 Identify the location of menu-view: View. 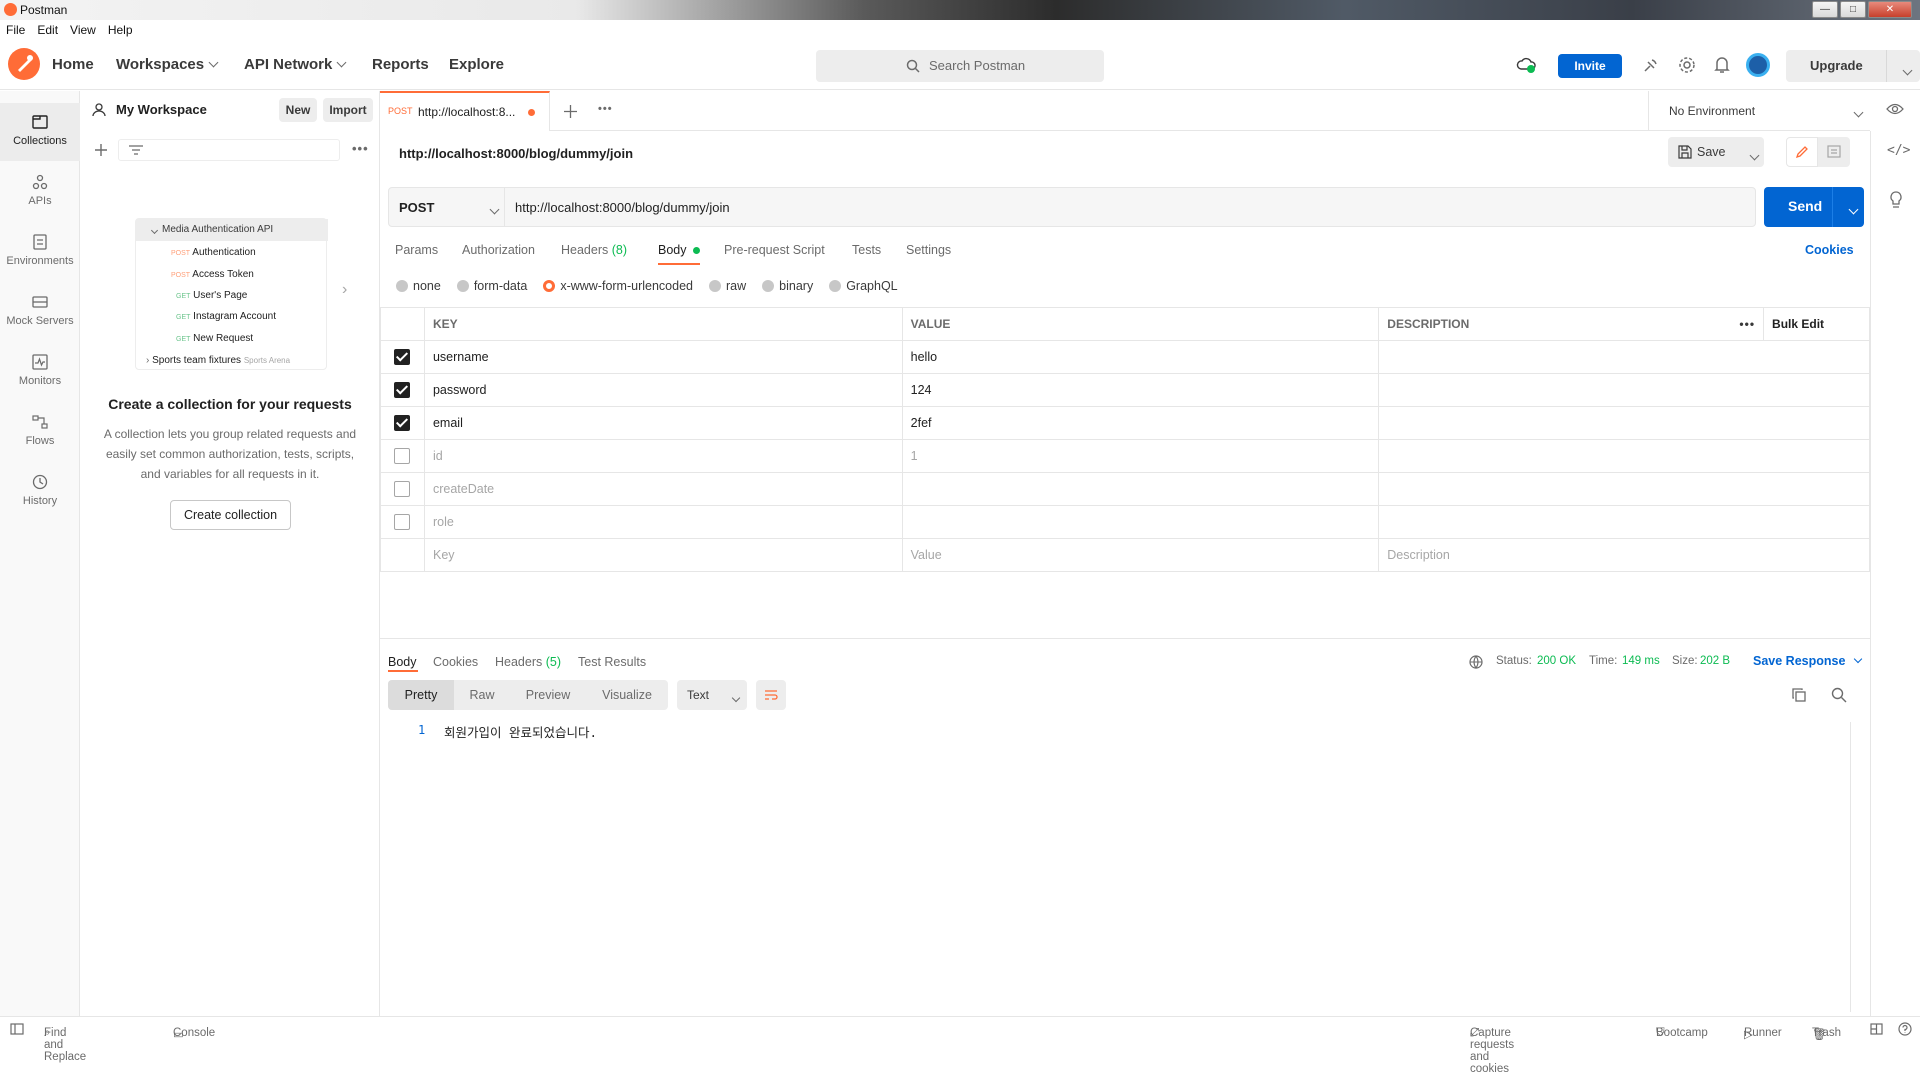
(83, 28).